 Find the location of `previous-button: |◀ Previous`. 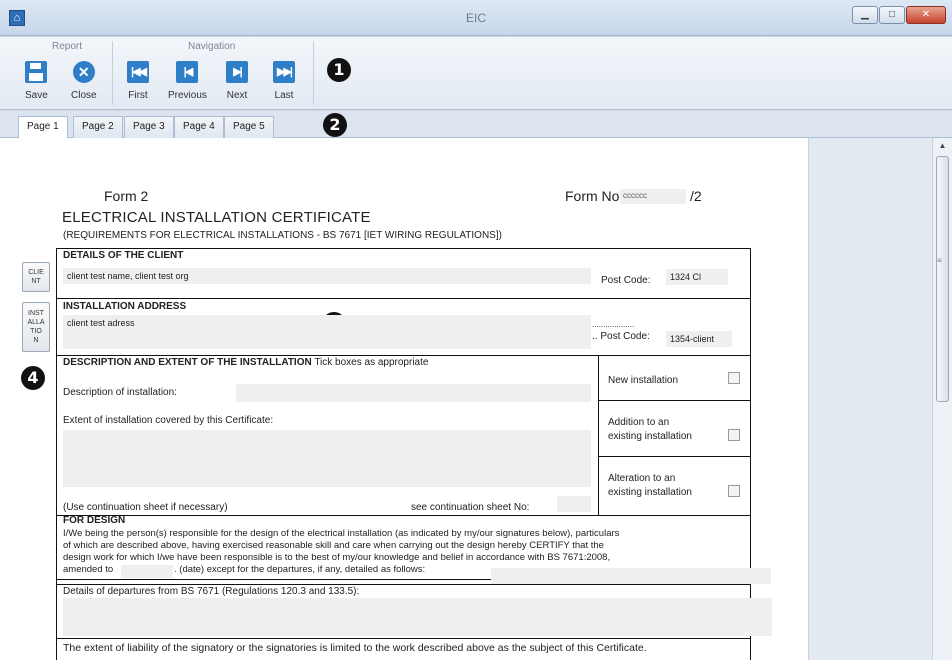

previous-button: |◀ Previous is located at coordinates (187, 81).